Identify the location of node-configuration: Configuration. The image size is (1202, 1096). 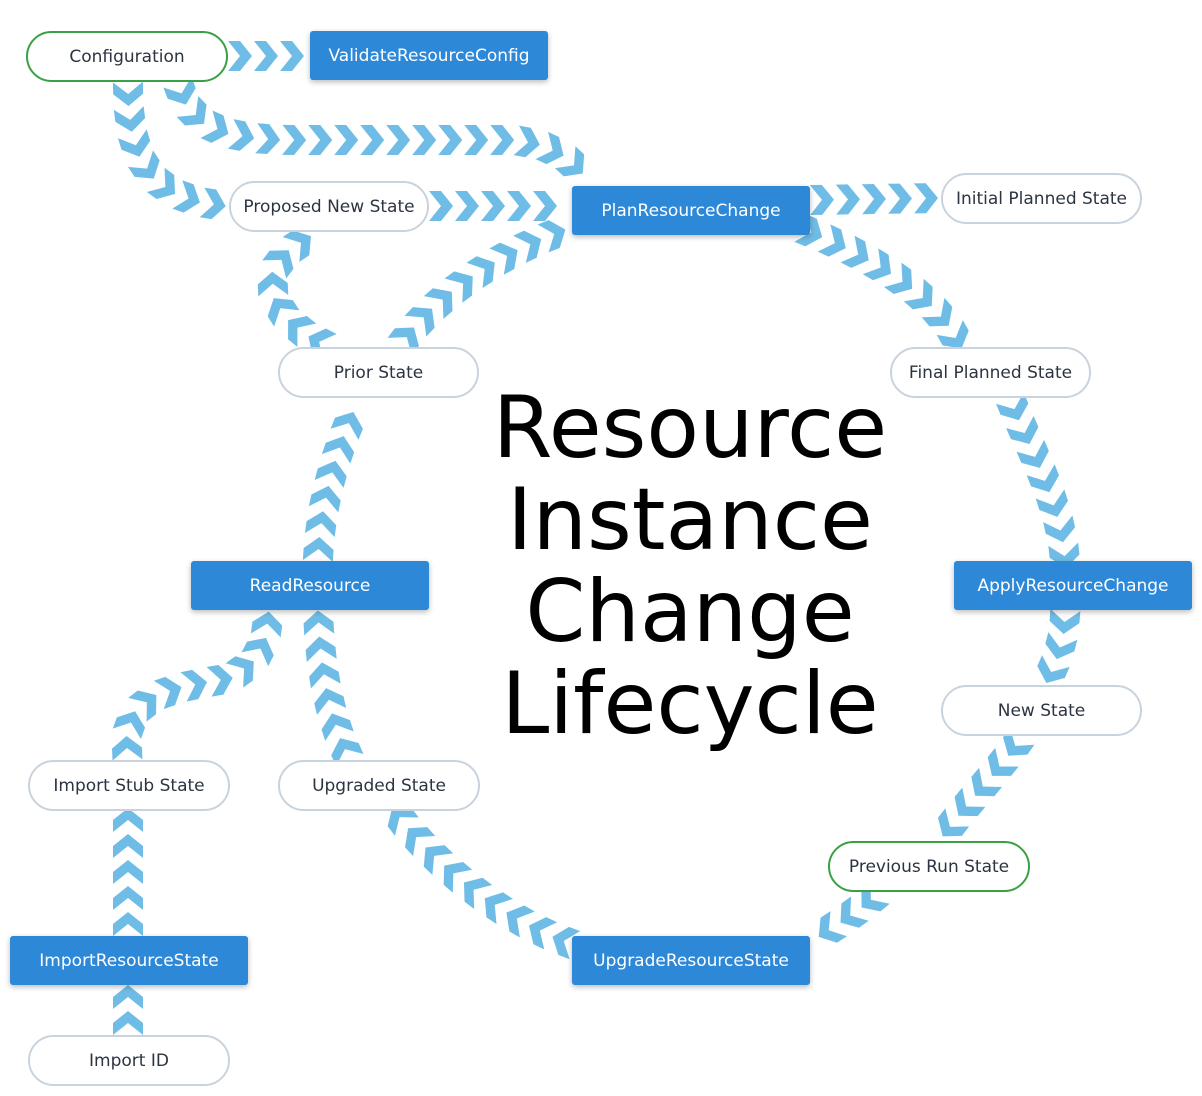
(127, 56).